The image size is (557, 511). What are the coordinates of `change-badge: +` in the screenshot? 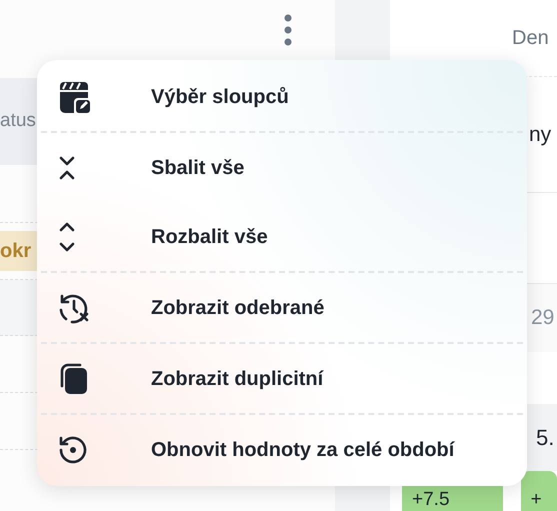 It's located at (538, 491).